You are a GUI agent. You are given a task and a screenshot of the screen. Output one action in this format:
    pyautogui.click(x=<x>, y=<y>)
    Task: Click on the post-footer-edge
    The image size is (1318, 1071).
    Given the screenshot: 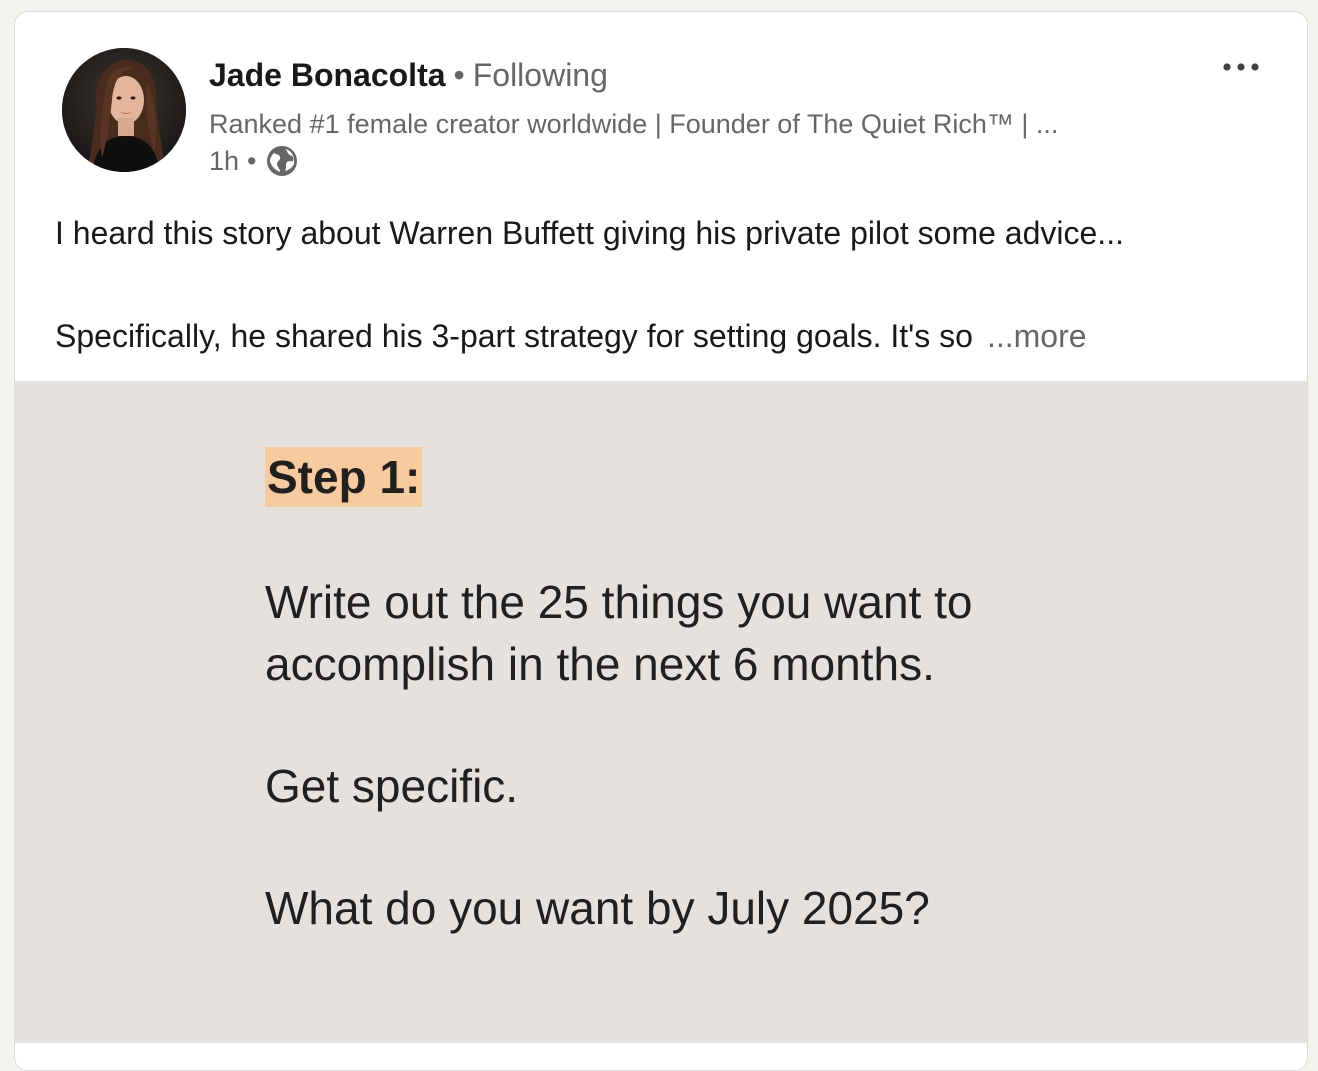 What is the action you would take?
    pyautogui.click(x=661, y=1056)
    